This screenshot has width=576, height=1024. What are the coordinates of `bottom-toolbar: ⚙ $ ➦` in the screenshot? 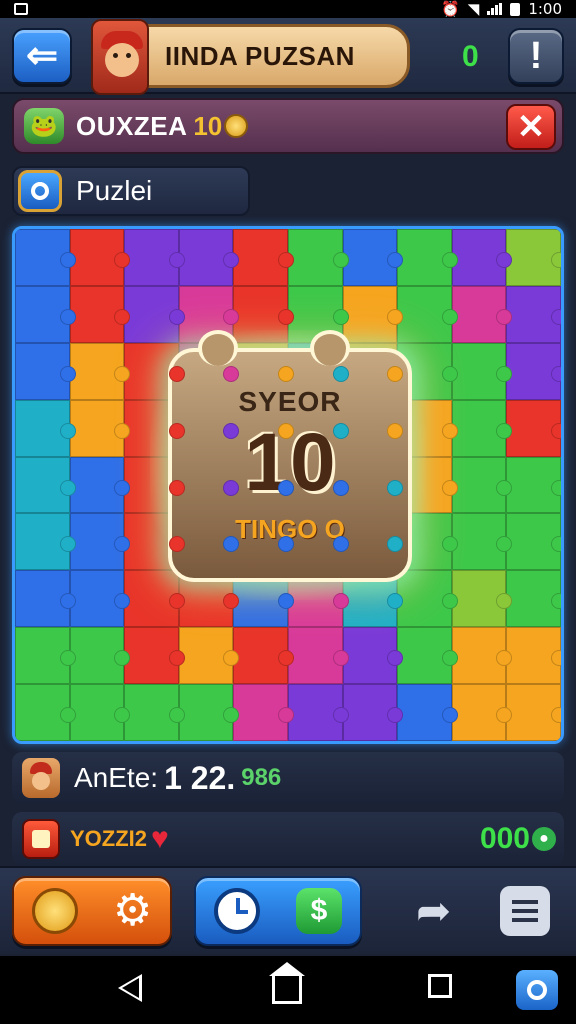 It's located at (288, 910).